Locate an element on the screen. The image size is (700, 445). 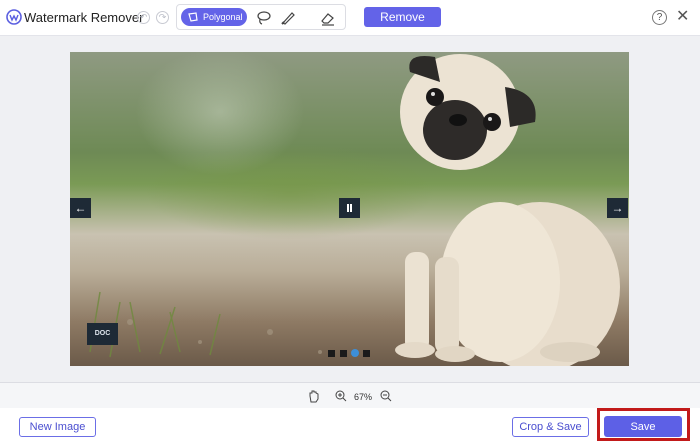
polygonal-tool-button: Polygonal is located at coordinates (214, 17).